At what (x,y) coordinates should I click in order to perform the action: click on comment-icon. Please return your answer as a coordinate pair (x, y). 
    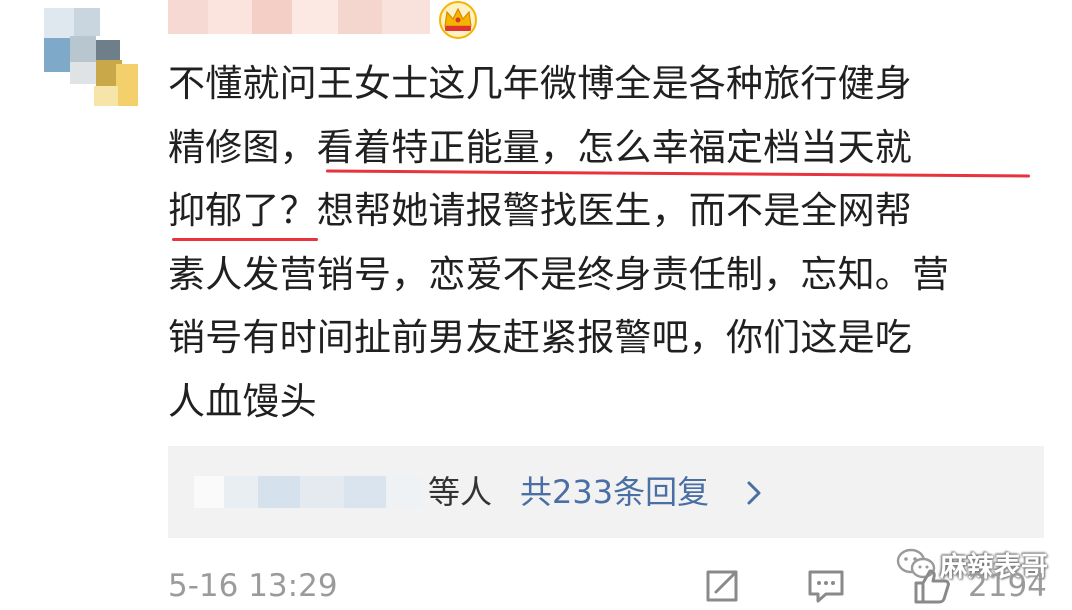
    Looking at the image, I should click on (826, 586).